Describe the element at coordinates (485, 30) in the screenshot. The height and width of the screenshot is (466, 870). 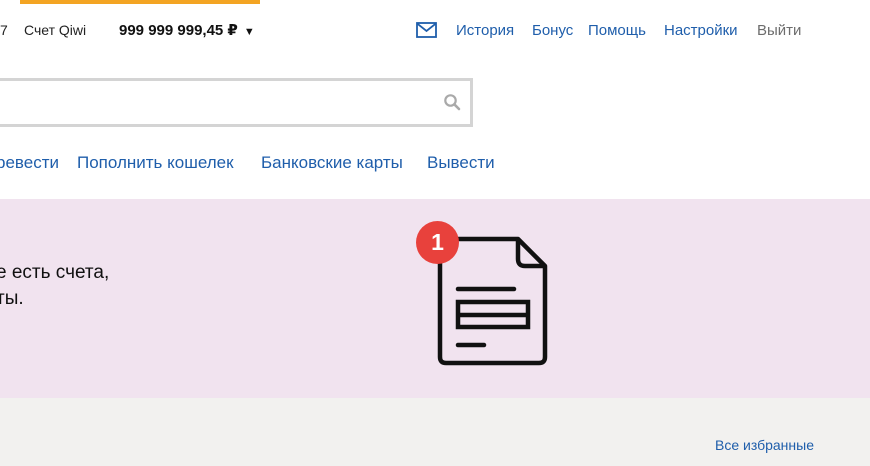
I see `nav-history-link: История` at that location.